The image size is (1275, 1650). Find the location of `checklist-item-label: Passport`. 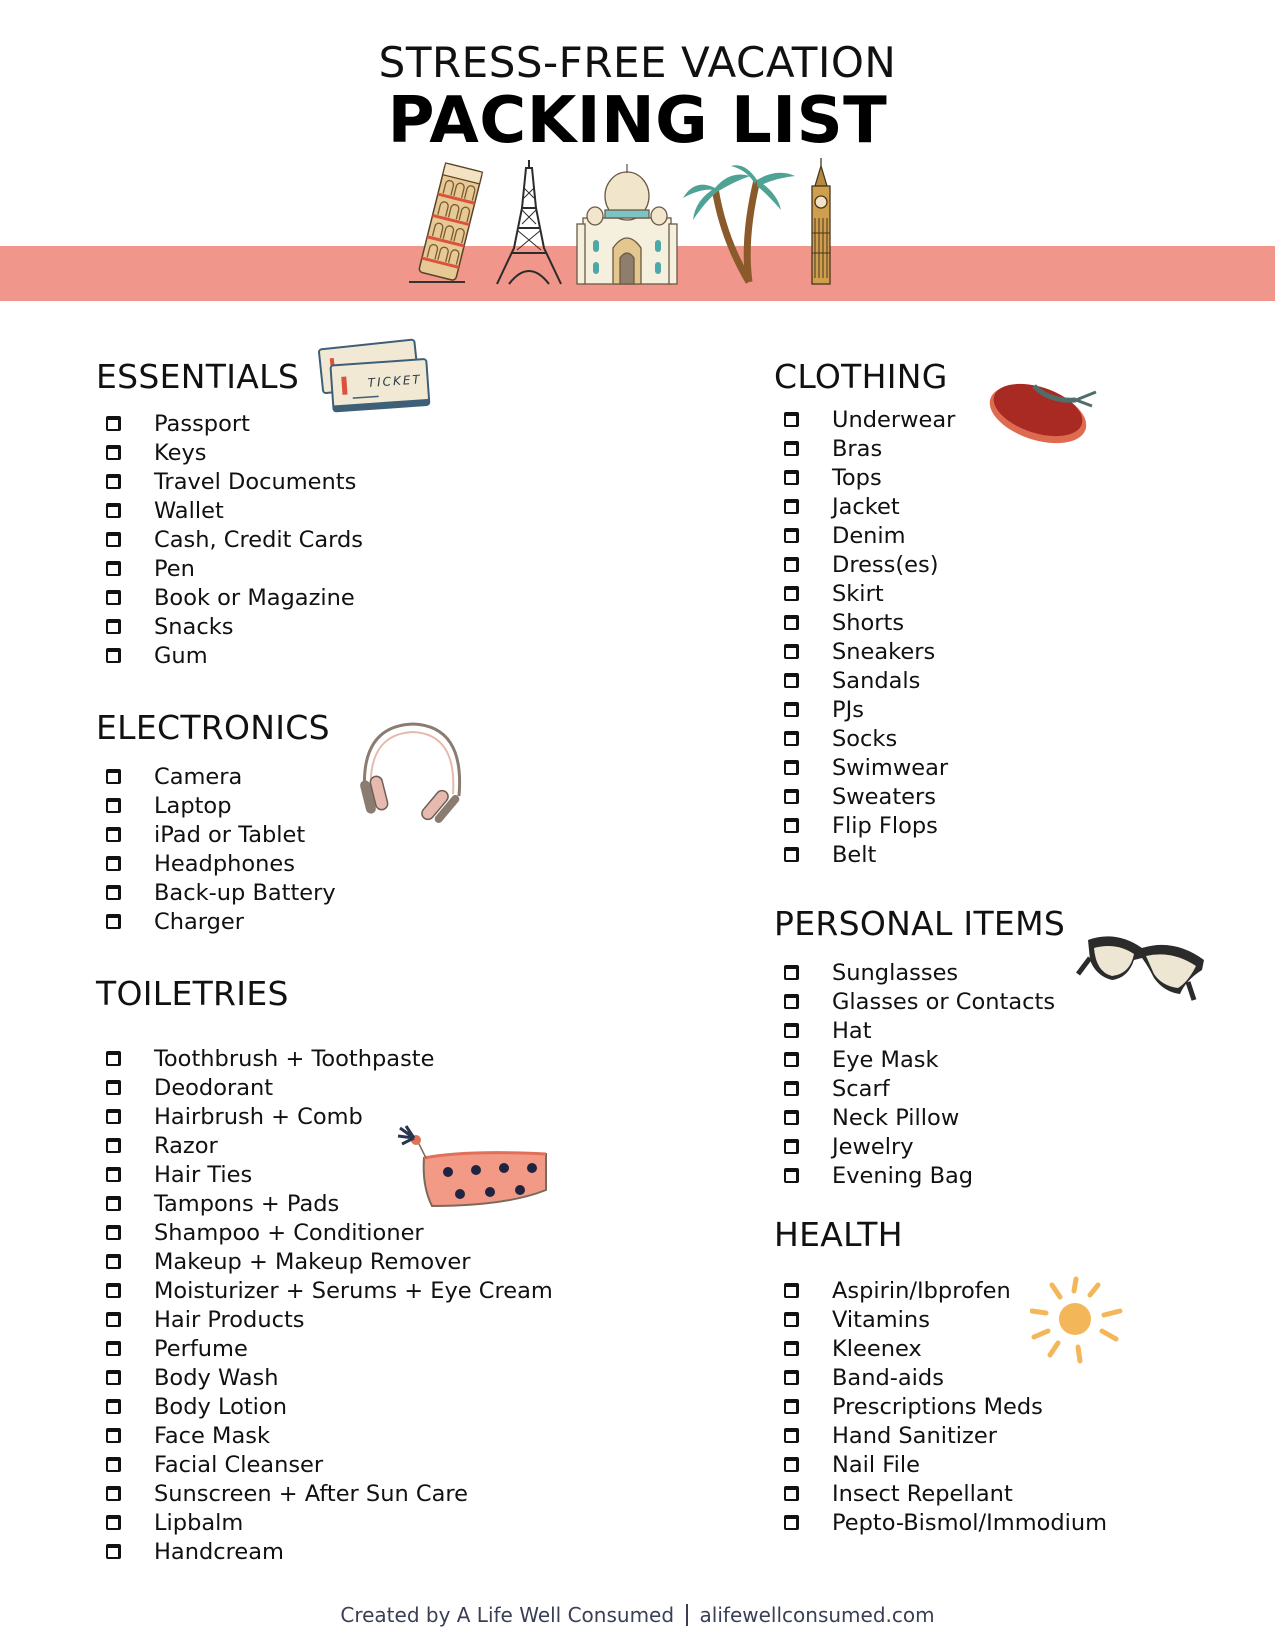

checklist-item-label: Passport is located at coordinates (202, 423).